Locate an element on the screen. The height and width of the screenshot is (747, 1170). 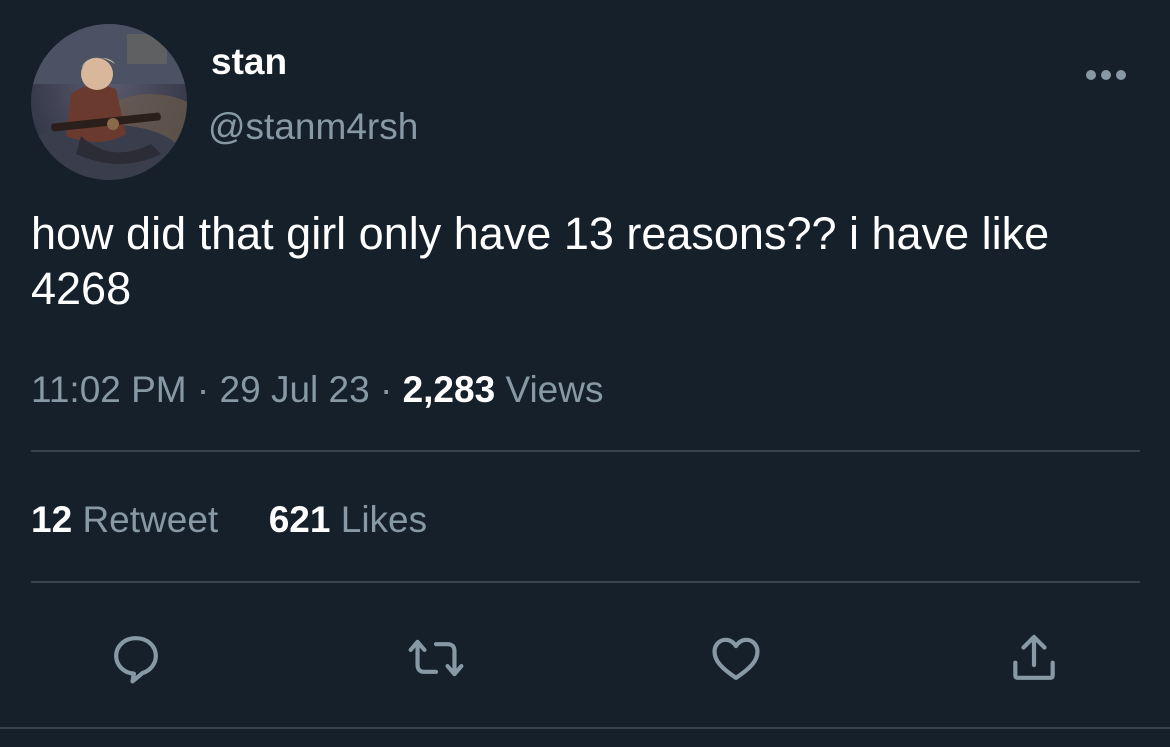
heart-icon is located at coordinates (736, 658).